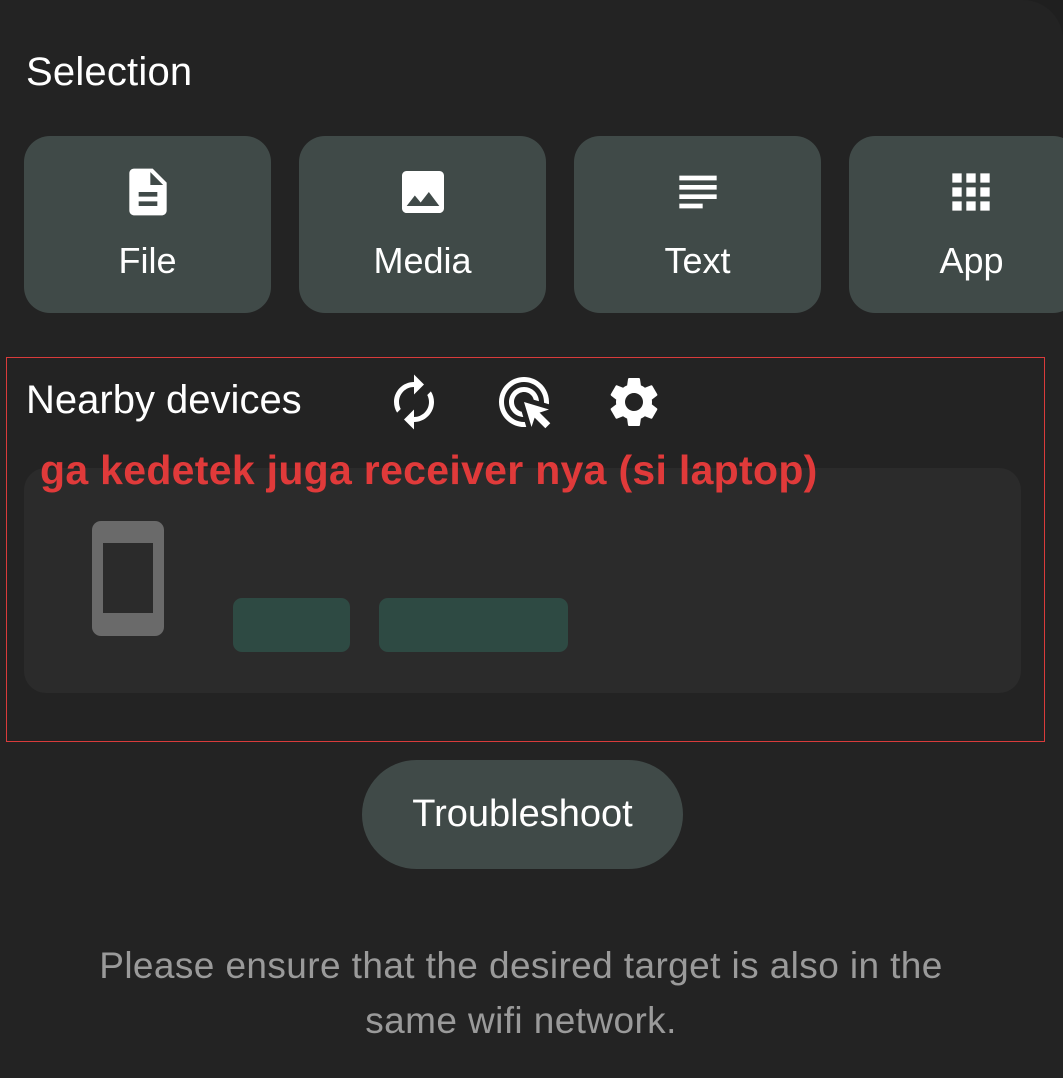 The image size is (1063, 1078). I want to click on file-button: File, so click(147, 224).